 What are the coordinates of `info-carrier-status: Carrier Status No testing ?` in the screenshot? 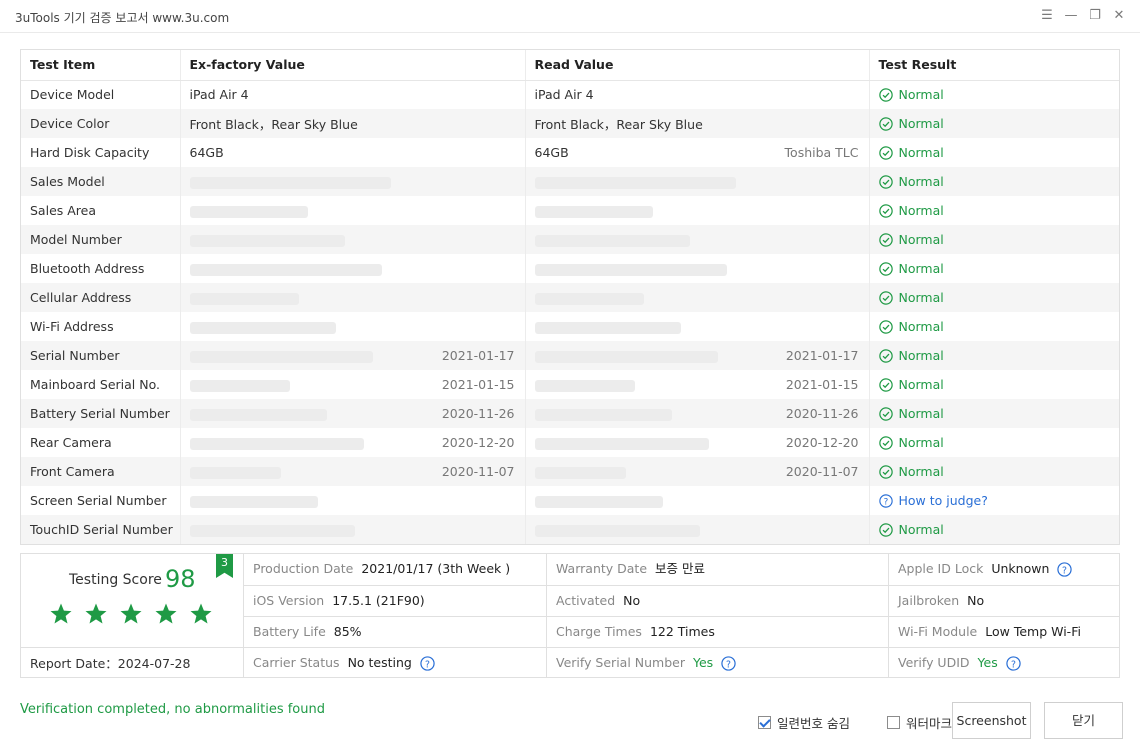 It's located at (339, 663).